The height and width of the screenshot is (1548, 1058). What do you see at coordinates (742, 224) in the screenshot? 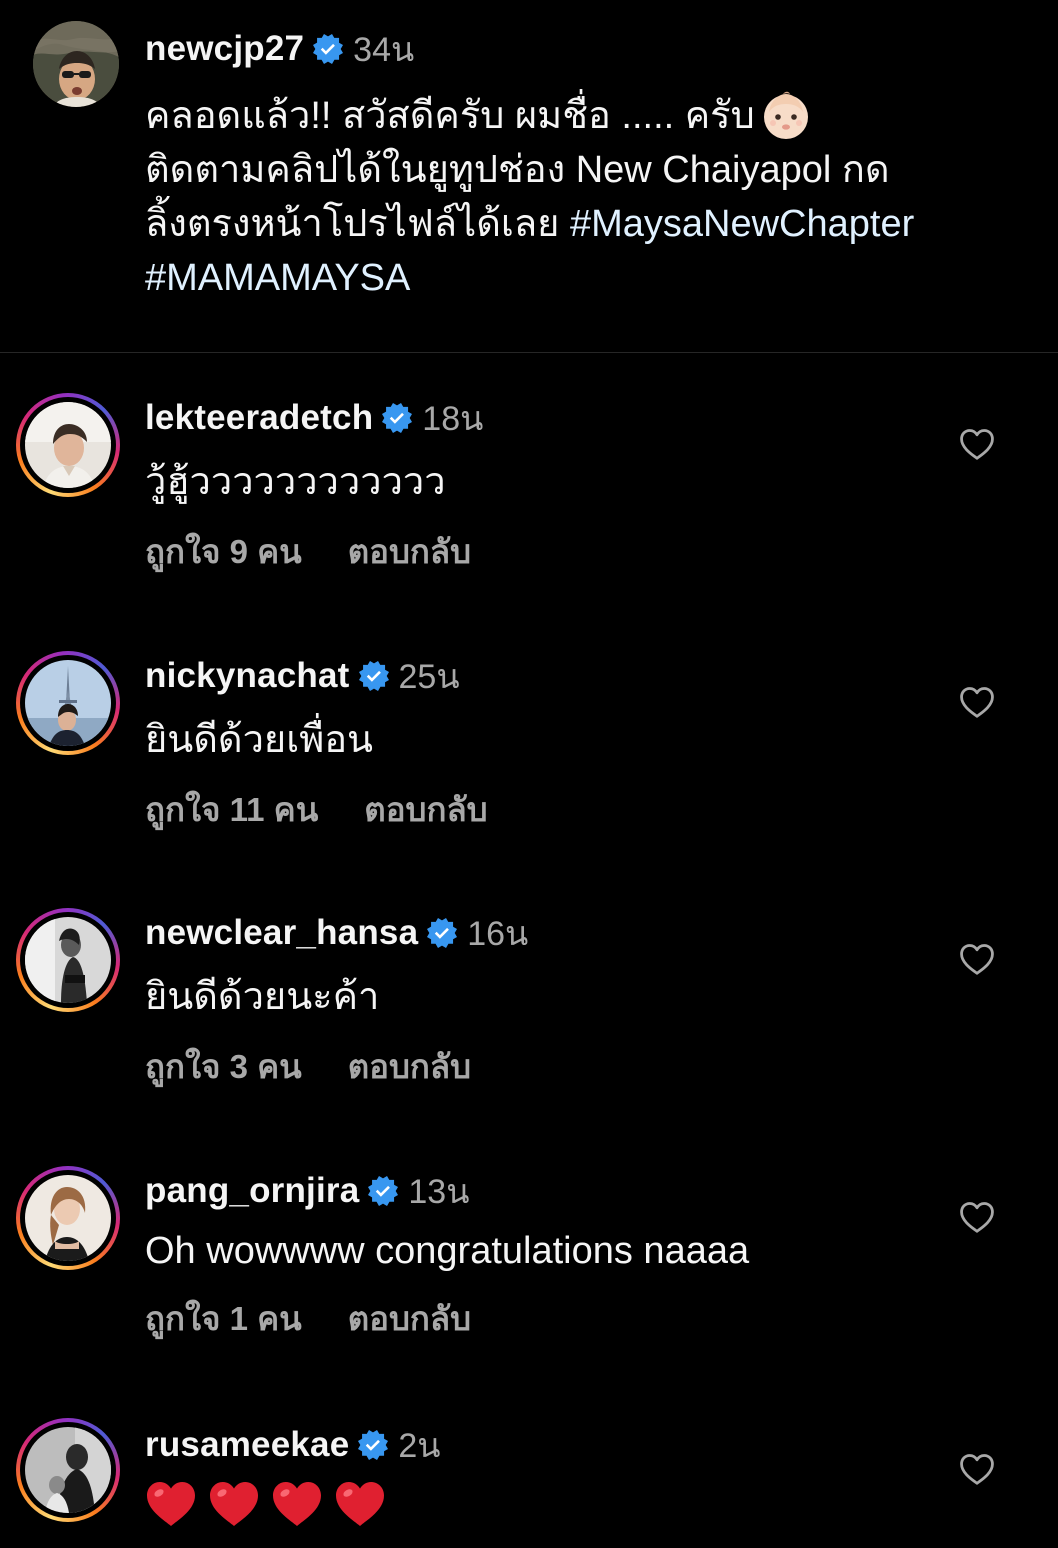
I see `hashtag-link: #MaysaNewChapter` at bounding box center [742, 224].